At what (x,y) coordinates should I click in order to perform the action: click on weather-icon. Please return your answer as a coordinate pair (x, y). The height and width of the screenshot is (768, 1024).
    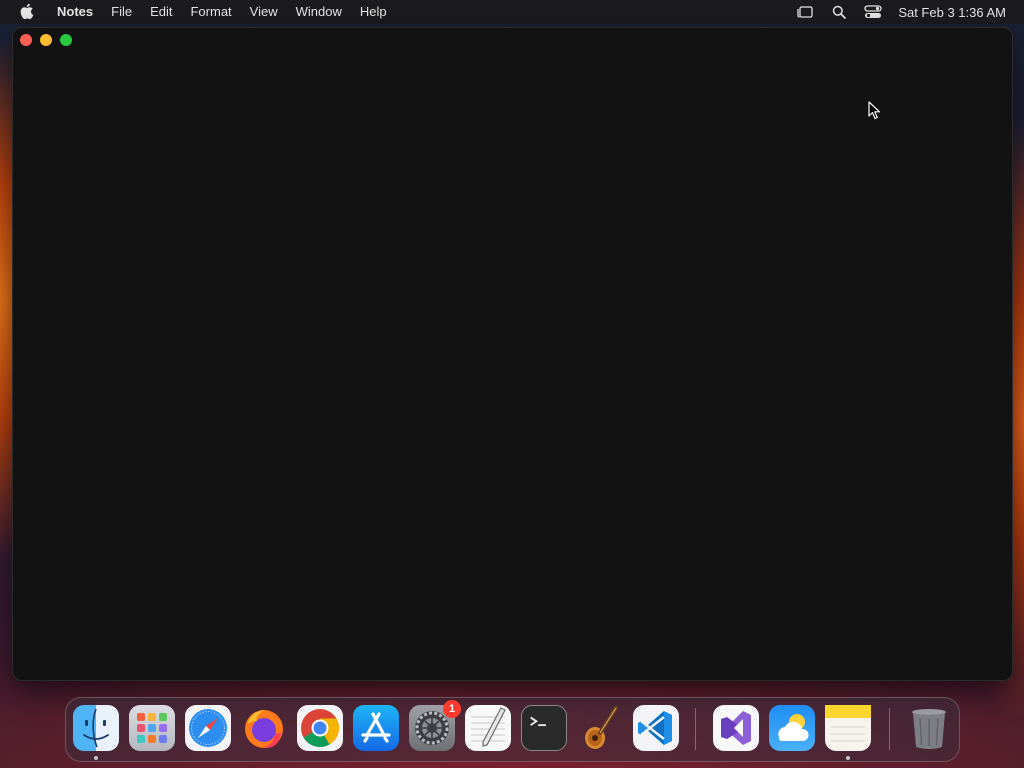
    Looking at the image, I should click on (792, 728).